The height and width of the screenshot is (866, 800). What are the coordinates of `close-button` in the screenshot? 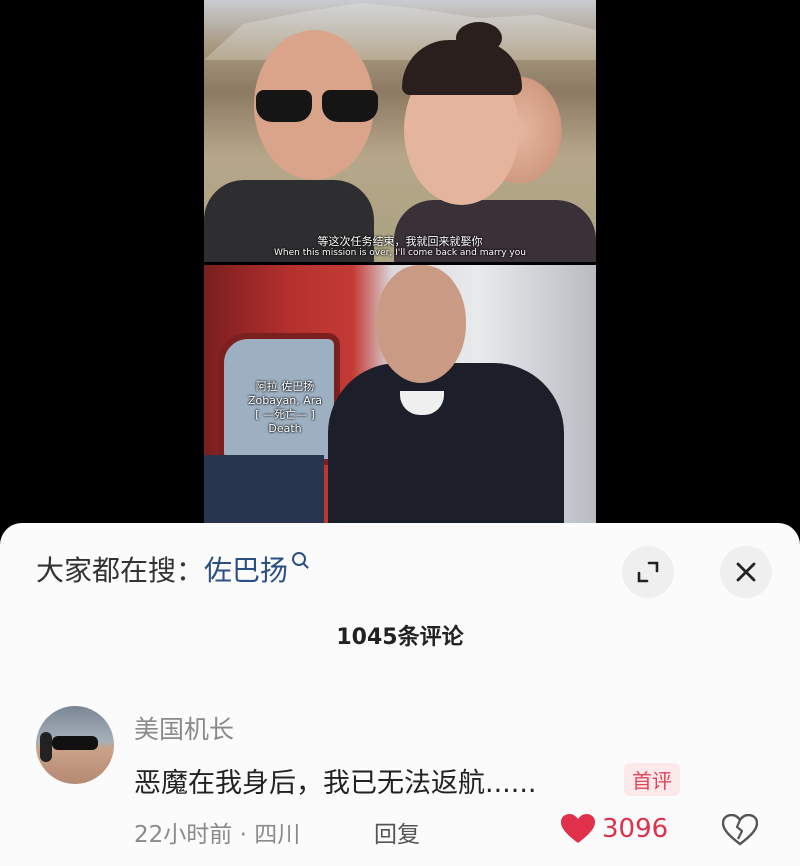 It's located at (746, 572).